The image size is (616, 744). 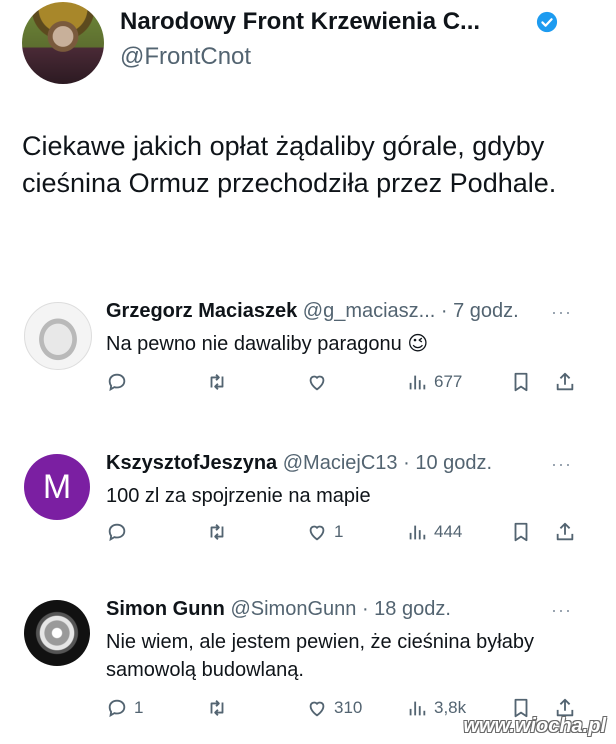 What do you see at coordinates (450, 707) in the screenshot?
I see `views-count: 3,8k` at bounding box center [450, 707].